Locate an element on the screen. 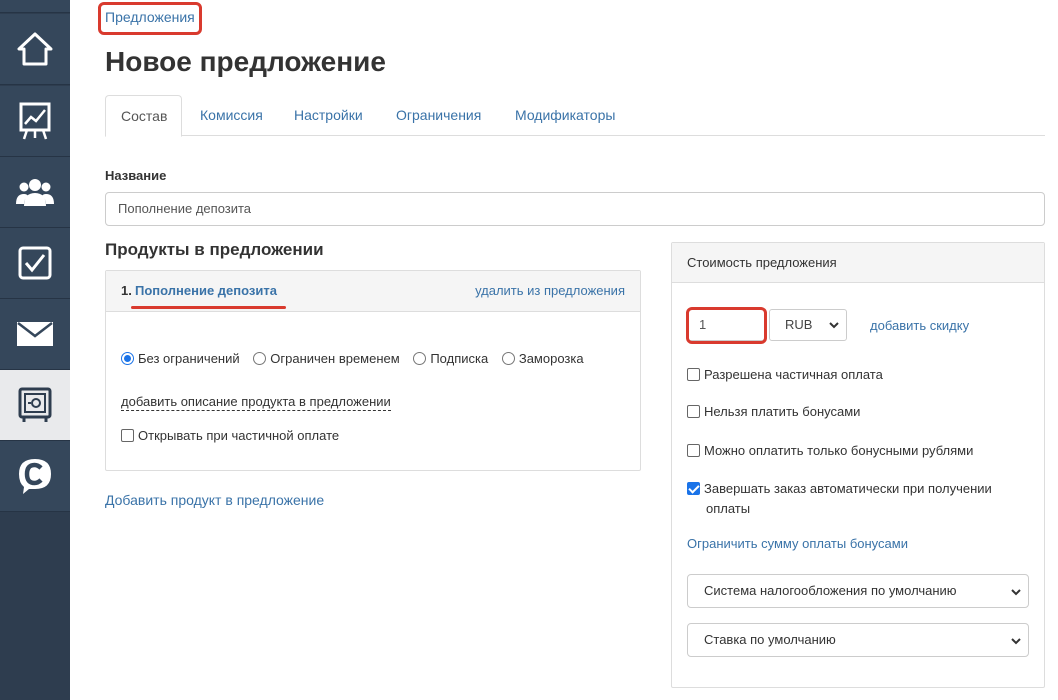 Image resolution: width=1058 pixels, height=700 pixels. highlight-product-underline is located at coordinates (208, 307).